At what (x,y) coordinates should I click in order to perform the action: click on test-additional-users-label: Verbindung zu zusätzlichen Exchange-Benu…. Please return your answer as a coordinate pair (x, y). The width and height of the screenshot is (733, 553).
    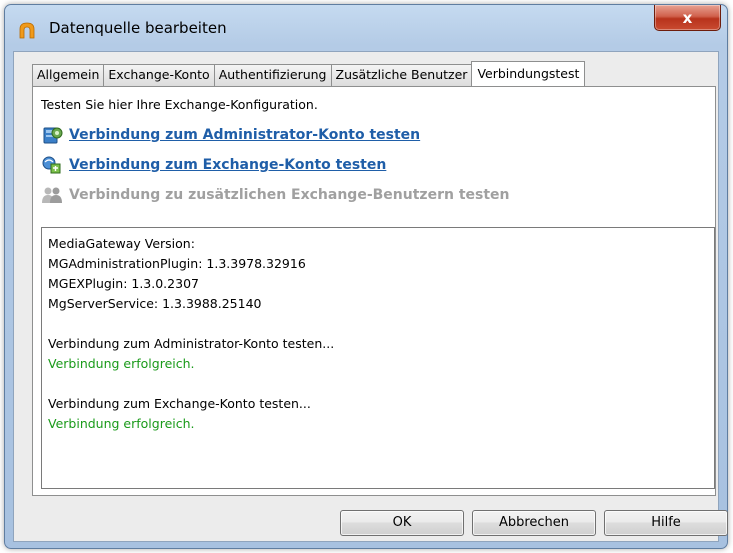
    Looking at the image, I should click on (289, 195).